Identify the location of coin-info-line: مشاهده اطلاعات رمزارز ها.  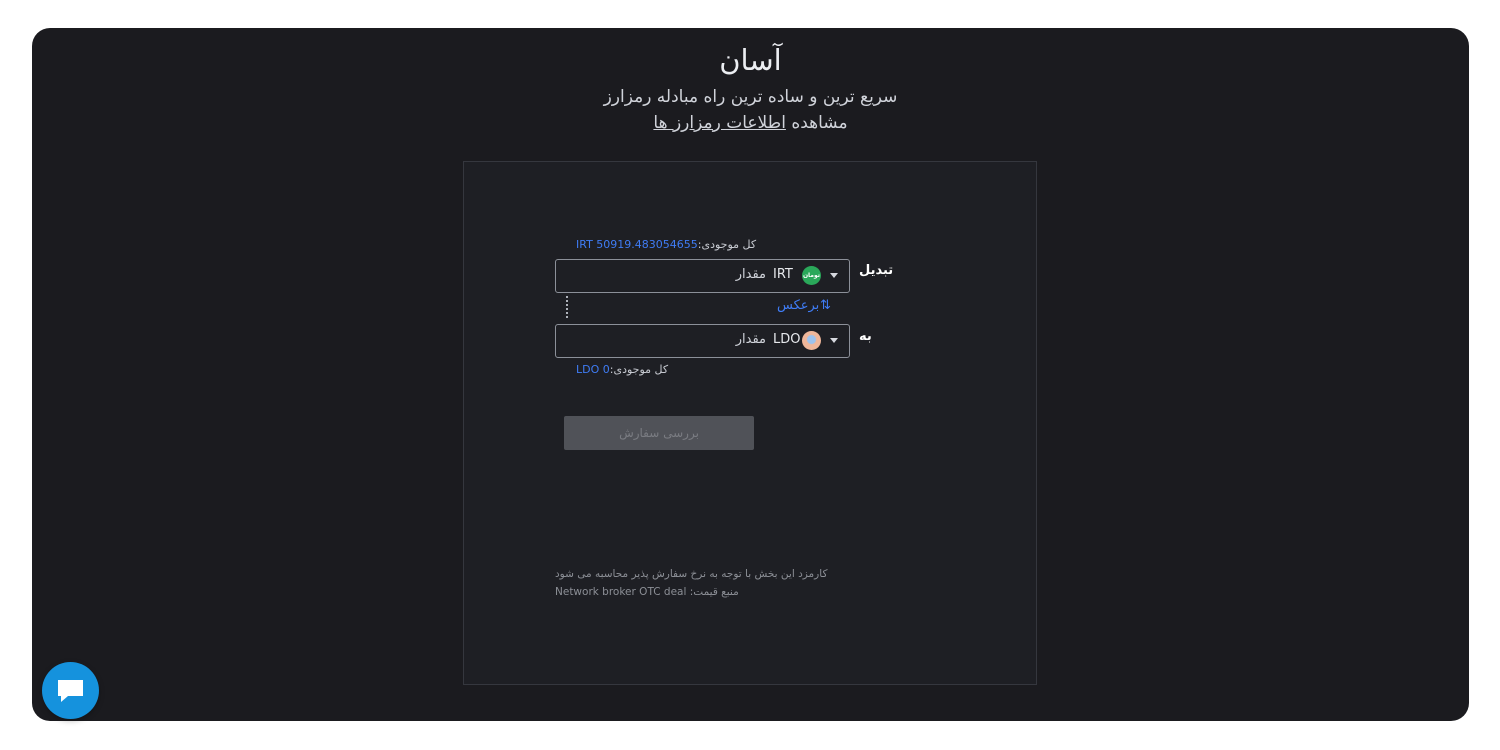
(750, 123).